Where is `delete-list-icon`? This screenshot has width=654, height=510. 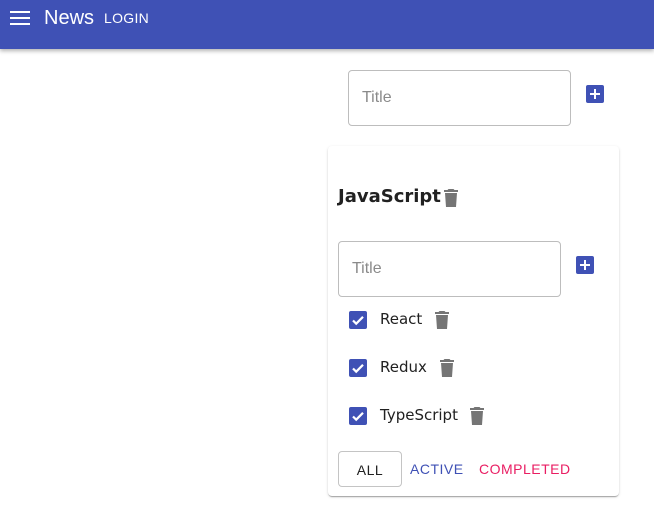 delete-list-icon is located at coordinates (451, 198).